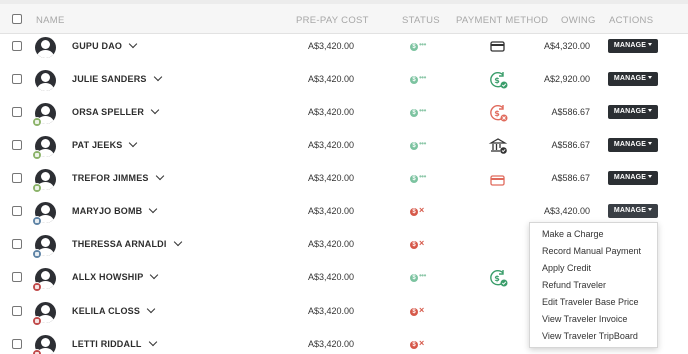 This screenshot has height=354, width=688. What do you see at coordinates (578, 20) in the screenshot?
I see `col-owing-header: OWING` at bounding box center [578, 20].